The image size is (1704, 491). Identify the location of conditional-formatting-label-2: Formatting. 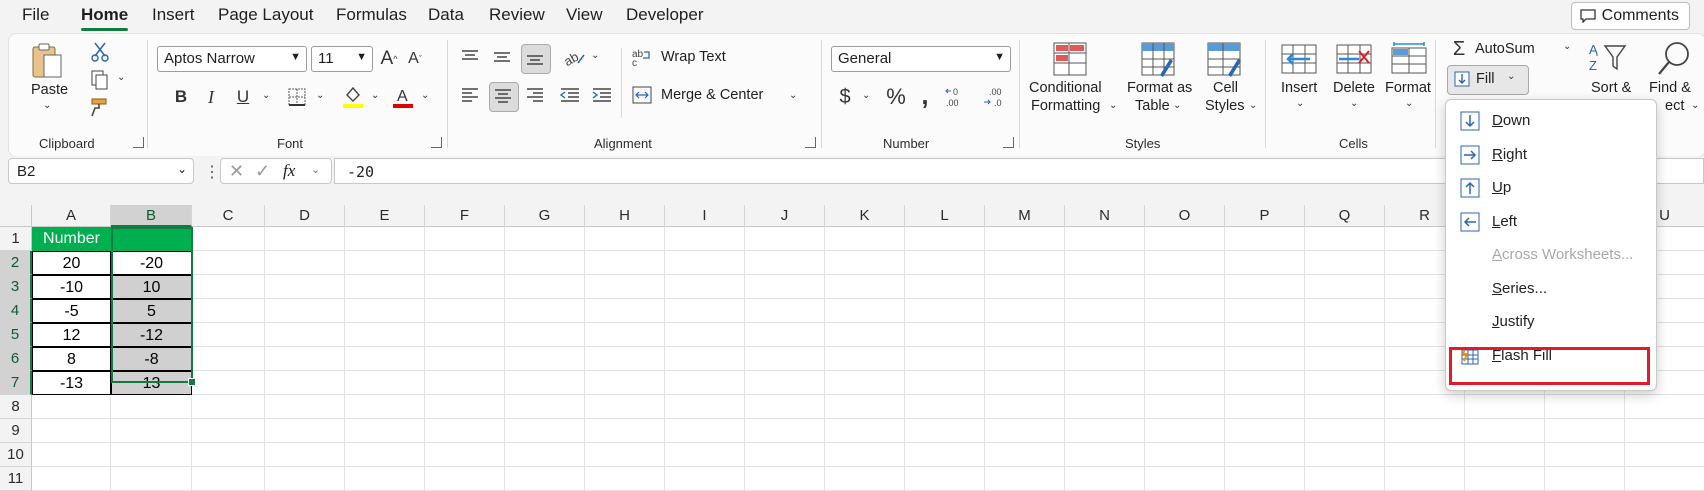
(1065, 106).